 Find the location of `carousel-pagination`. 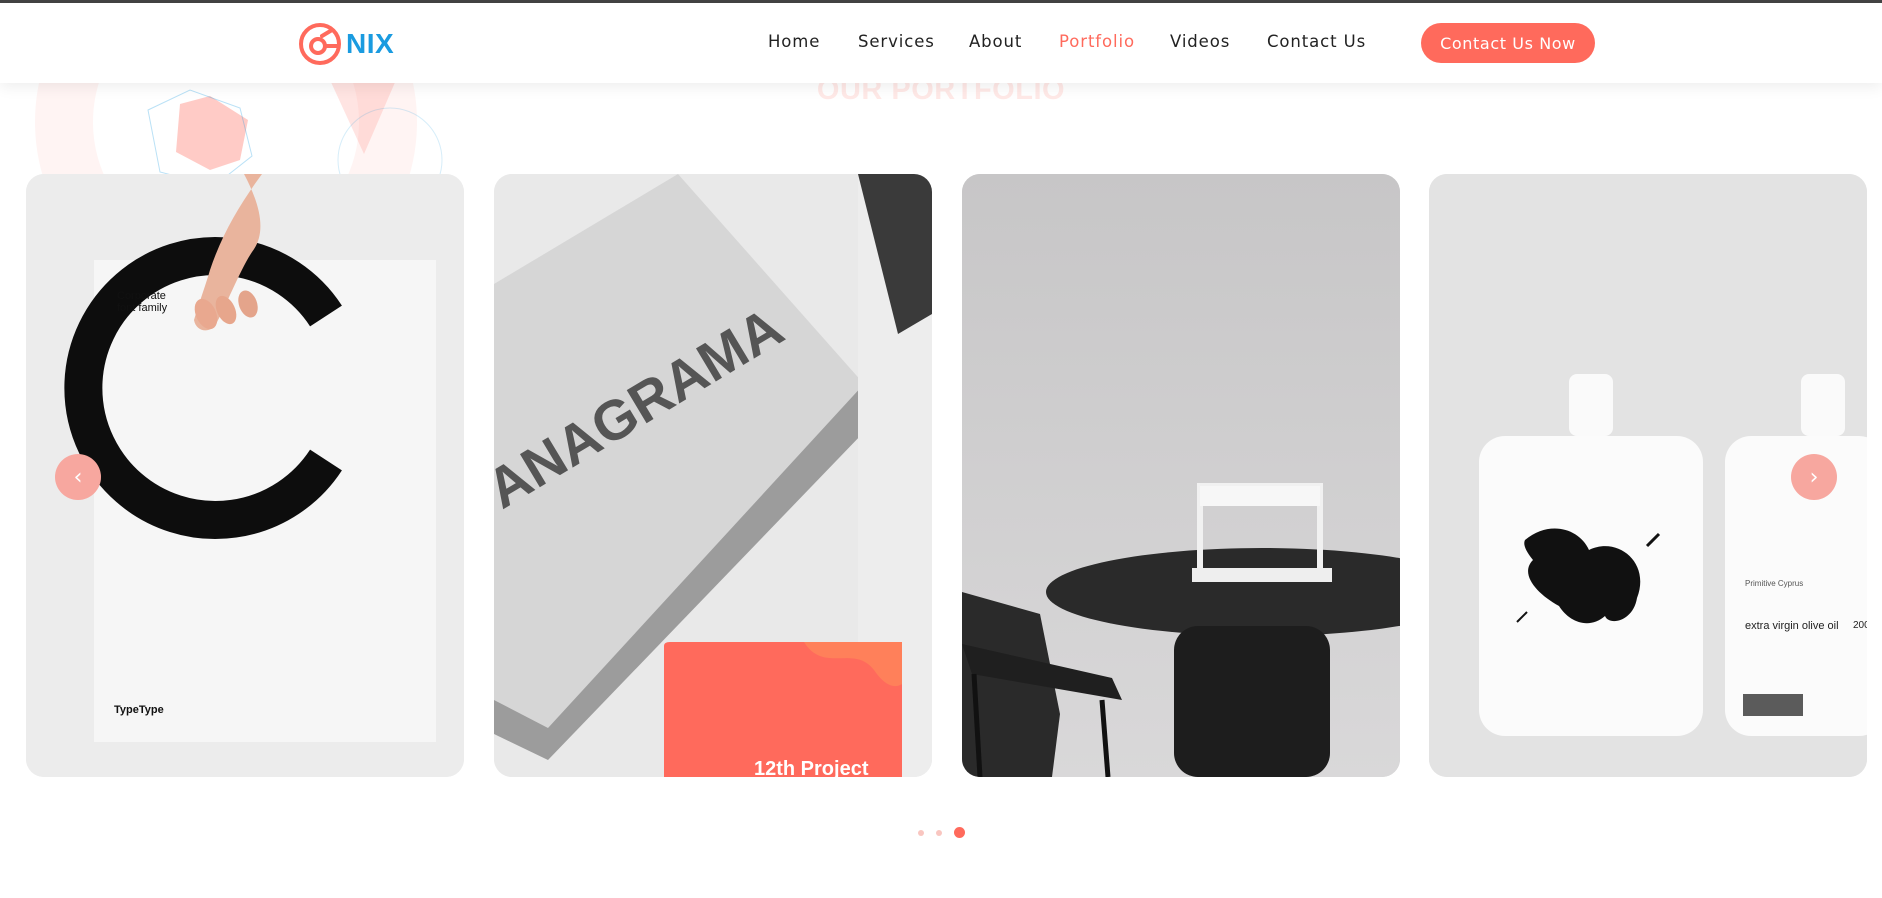

carousel-pagination is located at coordinates (941, 832).